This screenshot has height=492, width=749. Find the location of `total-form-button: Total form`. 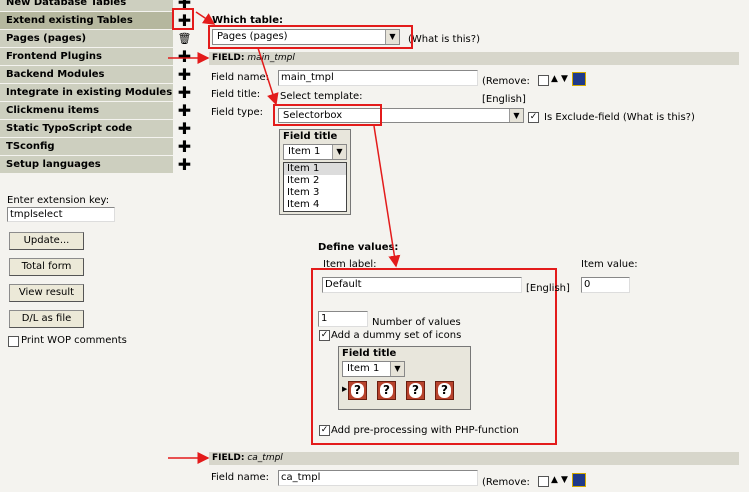

total-form-button: Total form is located at coordinates (46, 267).